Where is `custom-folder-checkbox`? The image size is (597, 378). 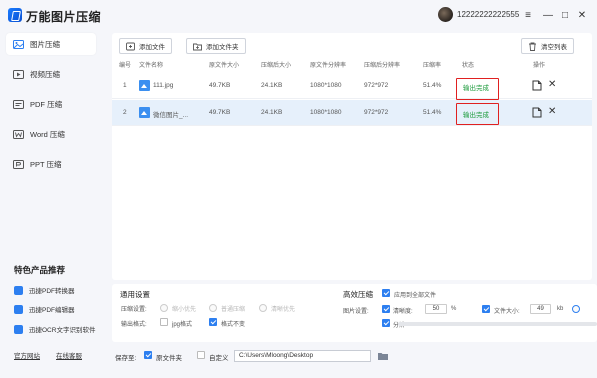
custom-folder-checkbox is located at coordinates (201, 355).